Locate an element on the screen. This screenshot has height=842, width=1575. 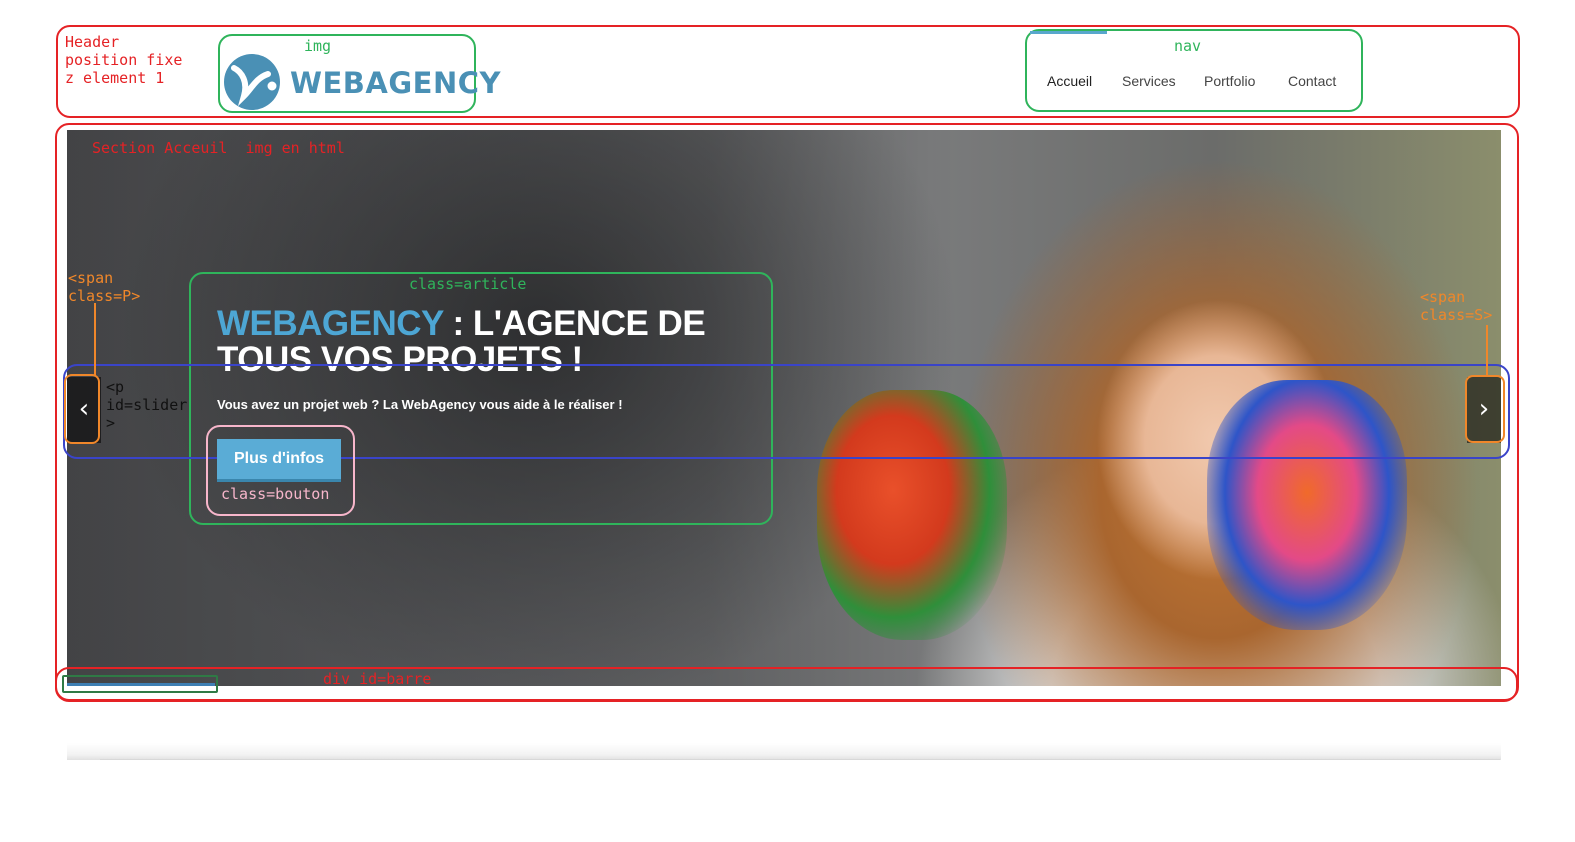
span-s-annotation-line is located at coordinates (1487, 350).